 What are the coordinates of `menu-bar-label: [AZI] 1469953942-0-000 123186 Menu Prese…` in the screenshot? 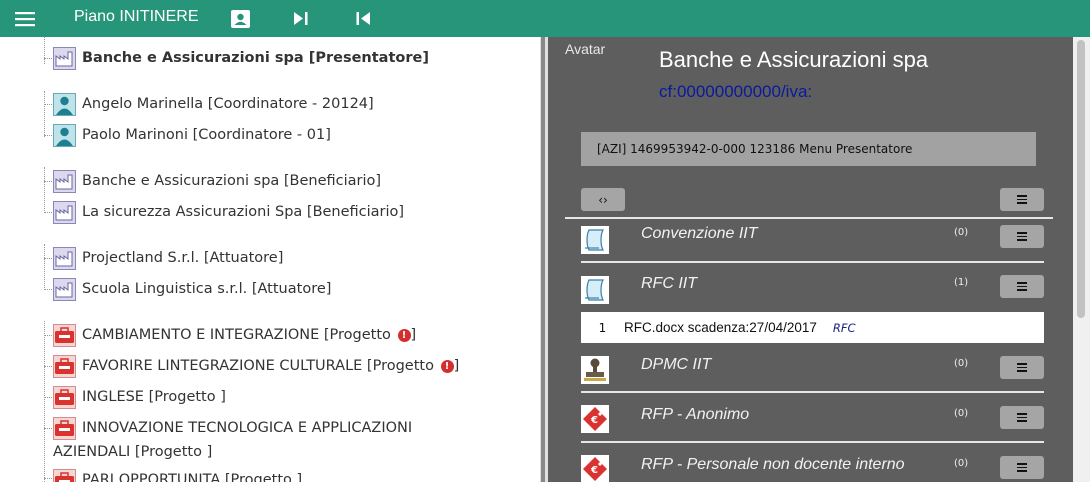 It's located at (755, 149).